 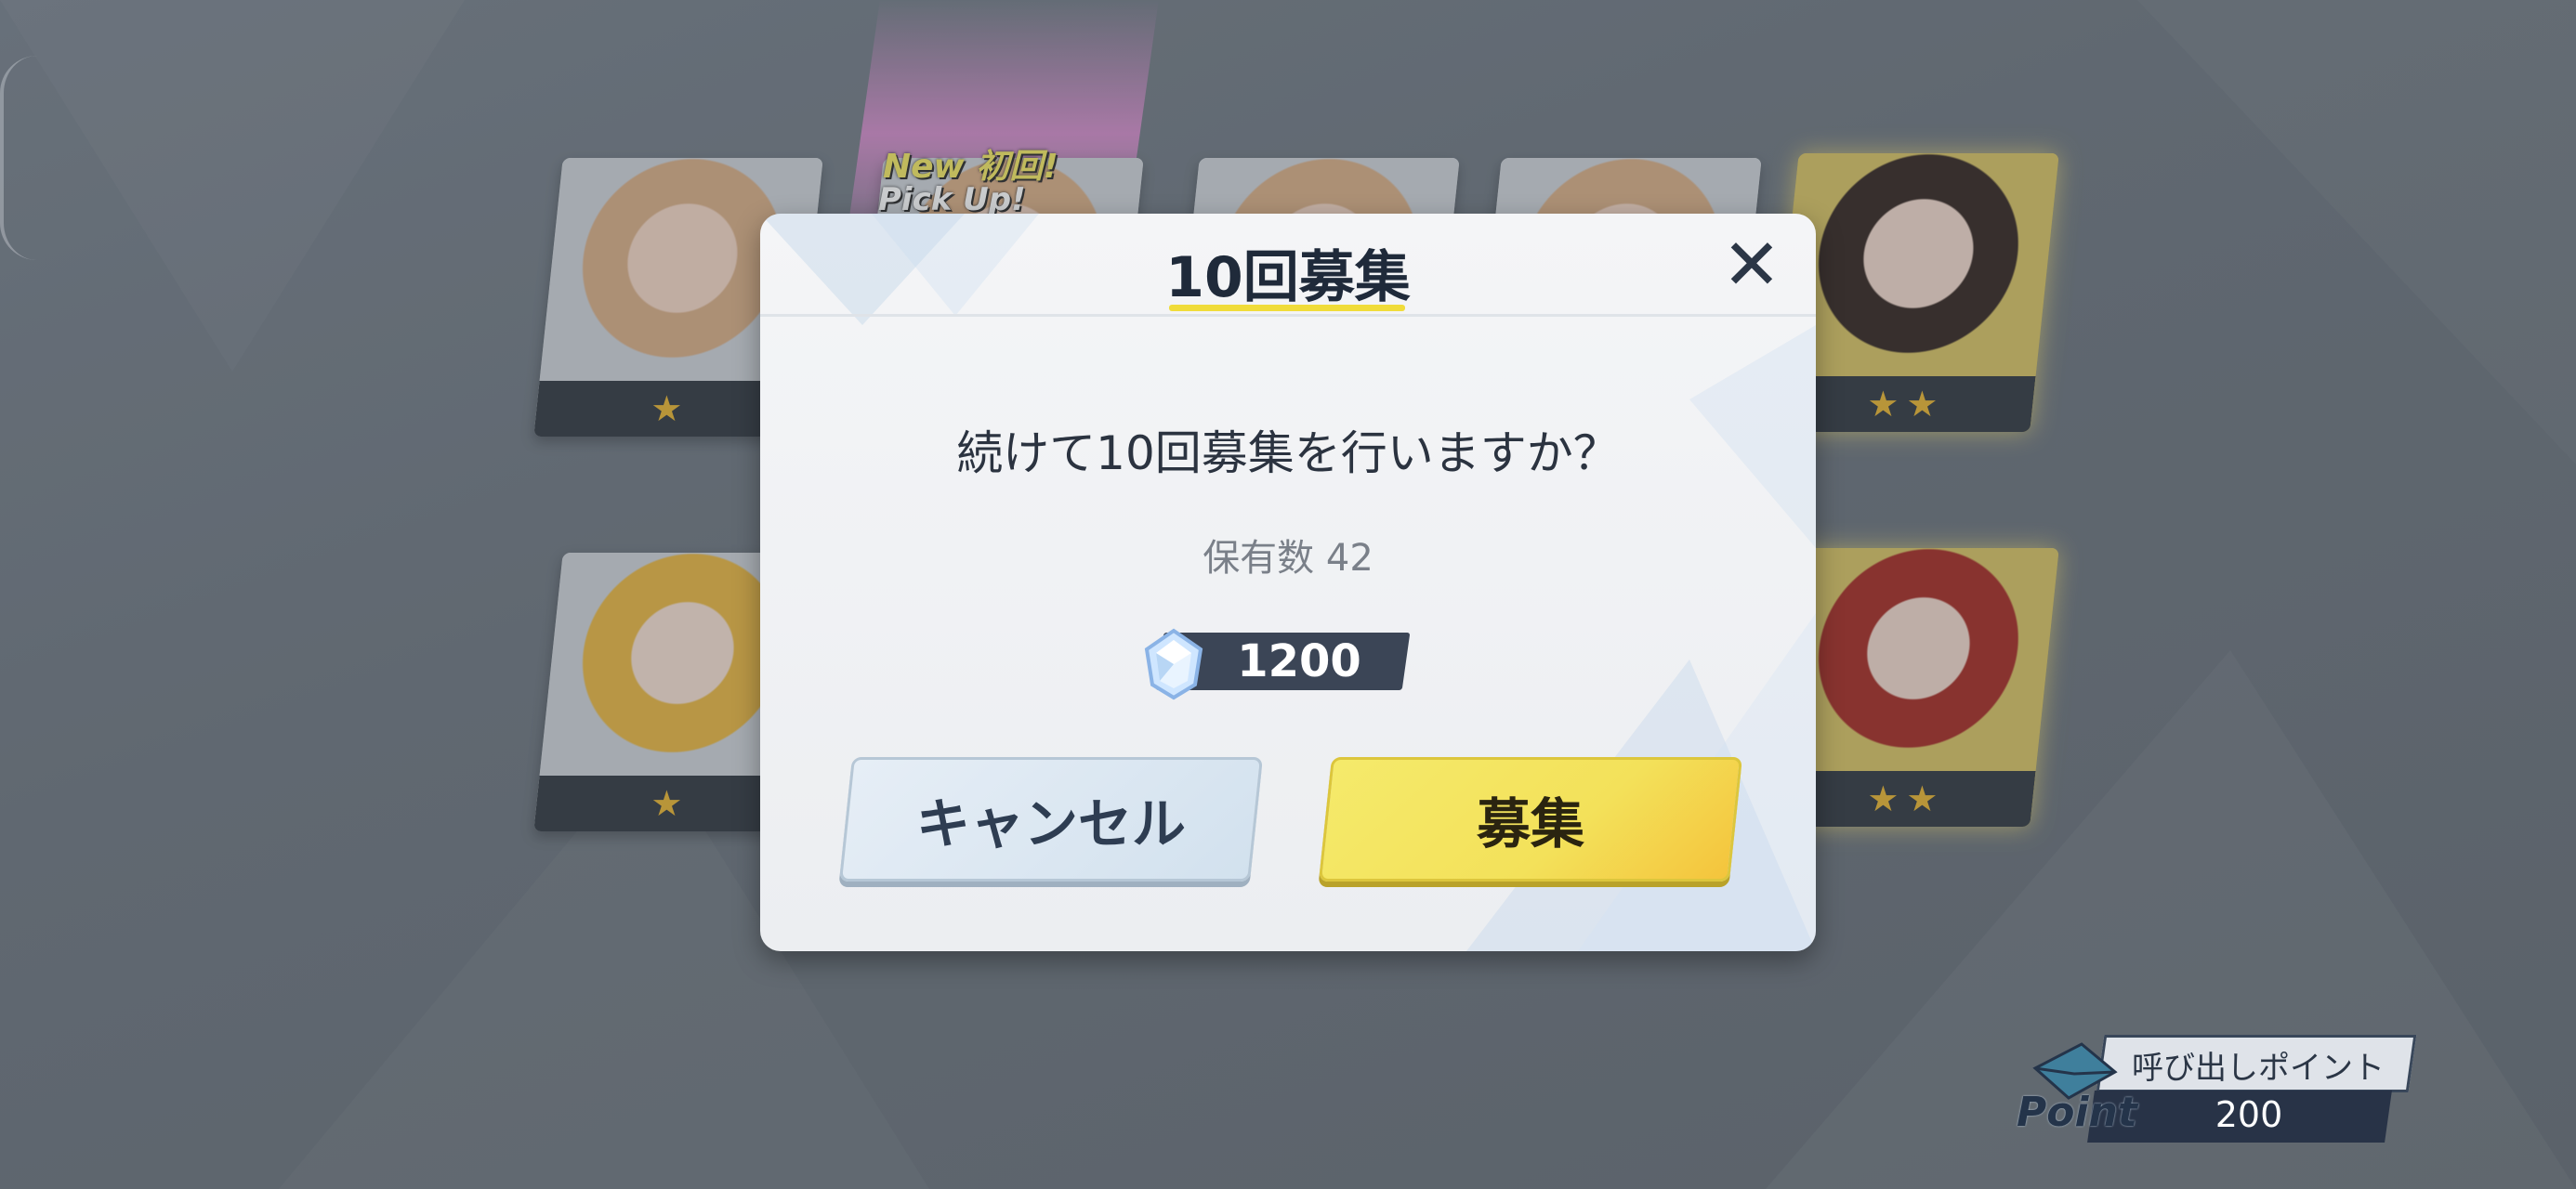 I want to click on cost-value: 1200, so click(x=1299, y=661).